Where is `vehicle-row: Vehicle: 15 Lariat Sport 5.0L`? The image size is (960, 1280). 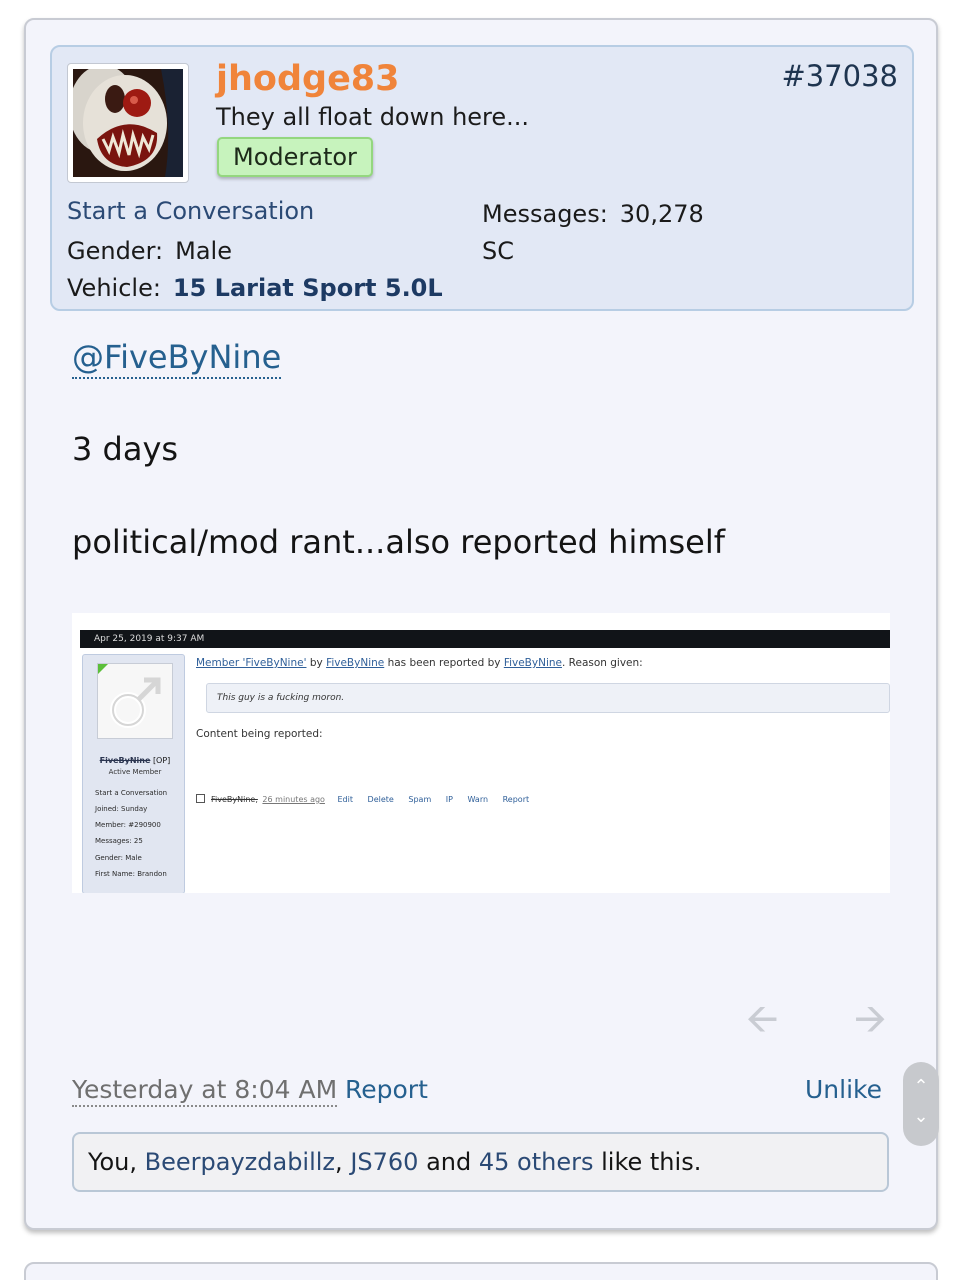
vehicle-row: Vehicle: 15 Lariat Sport 5.0L is located at coordinates (255, 288).